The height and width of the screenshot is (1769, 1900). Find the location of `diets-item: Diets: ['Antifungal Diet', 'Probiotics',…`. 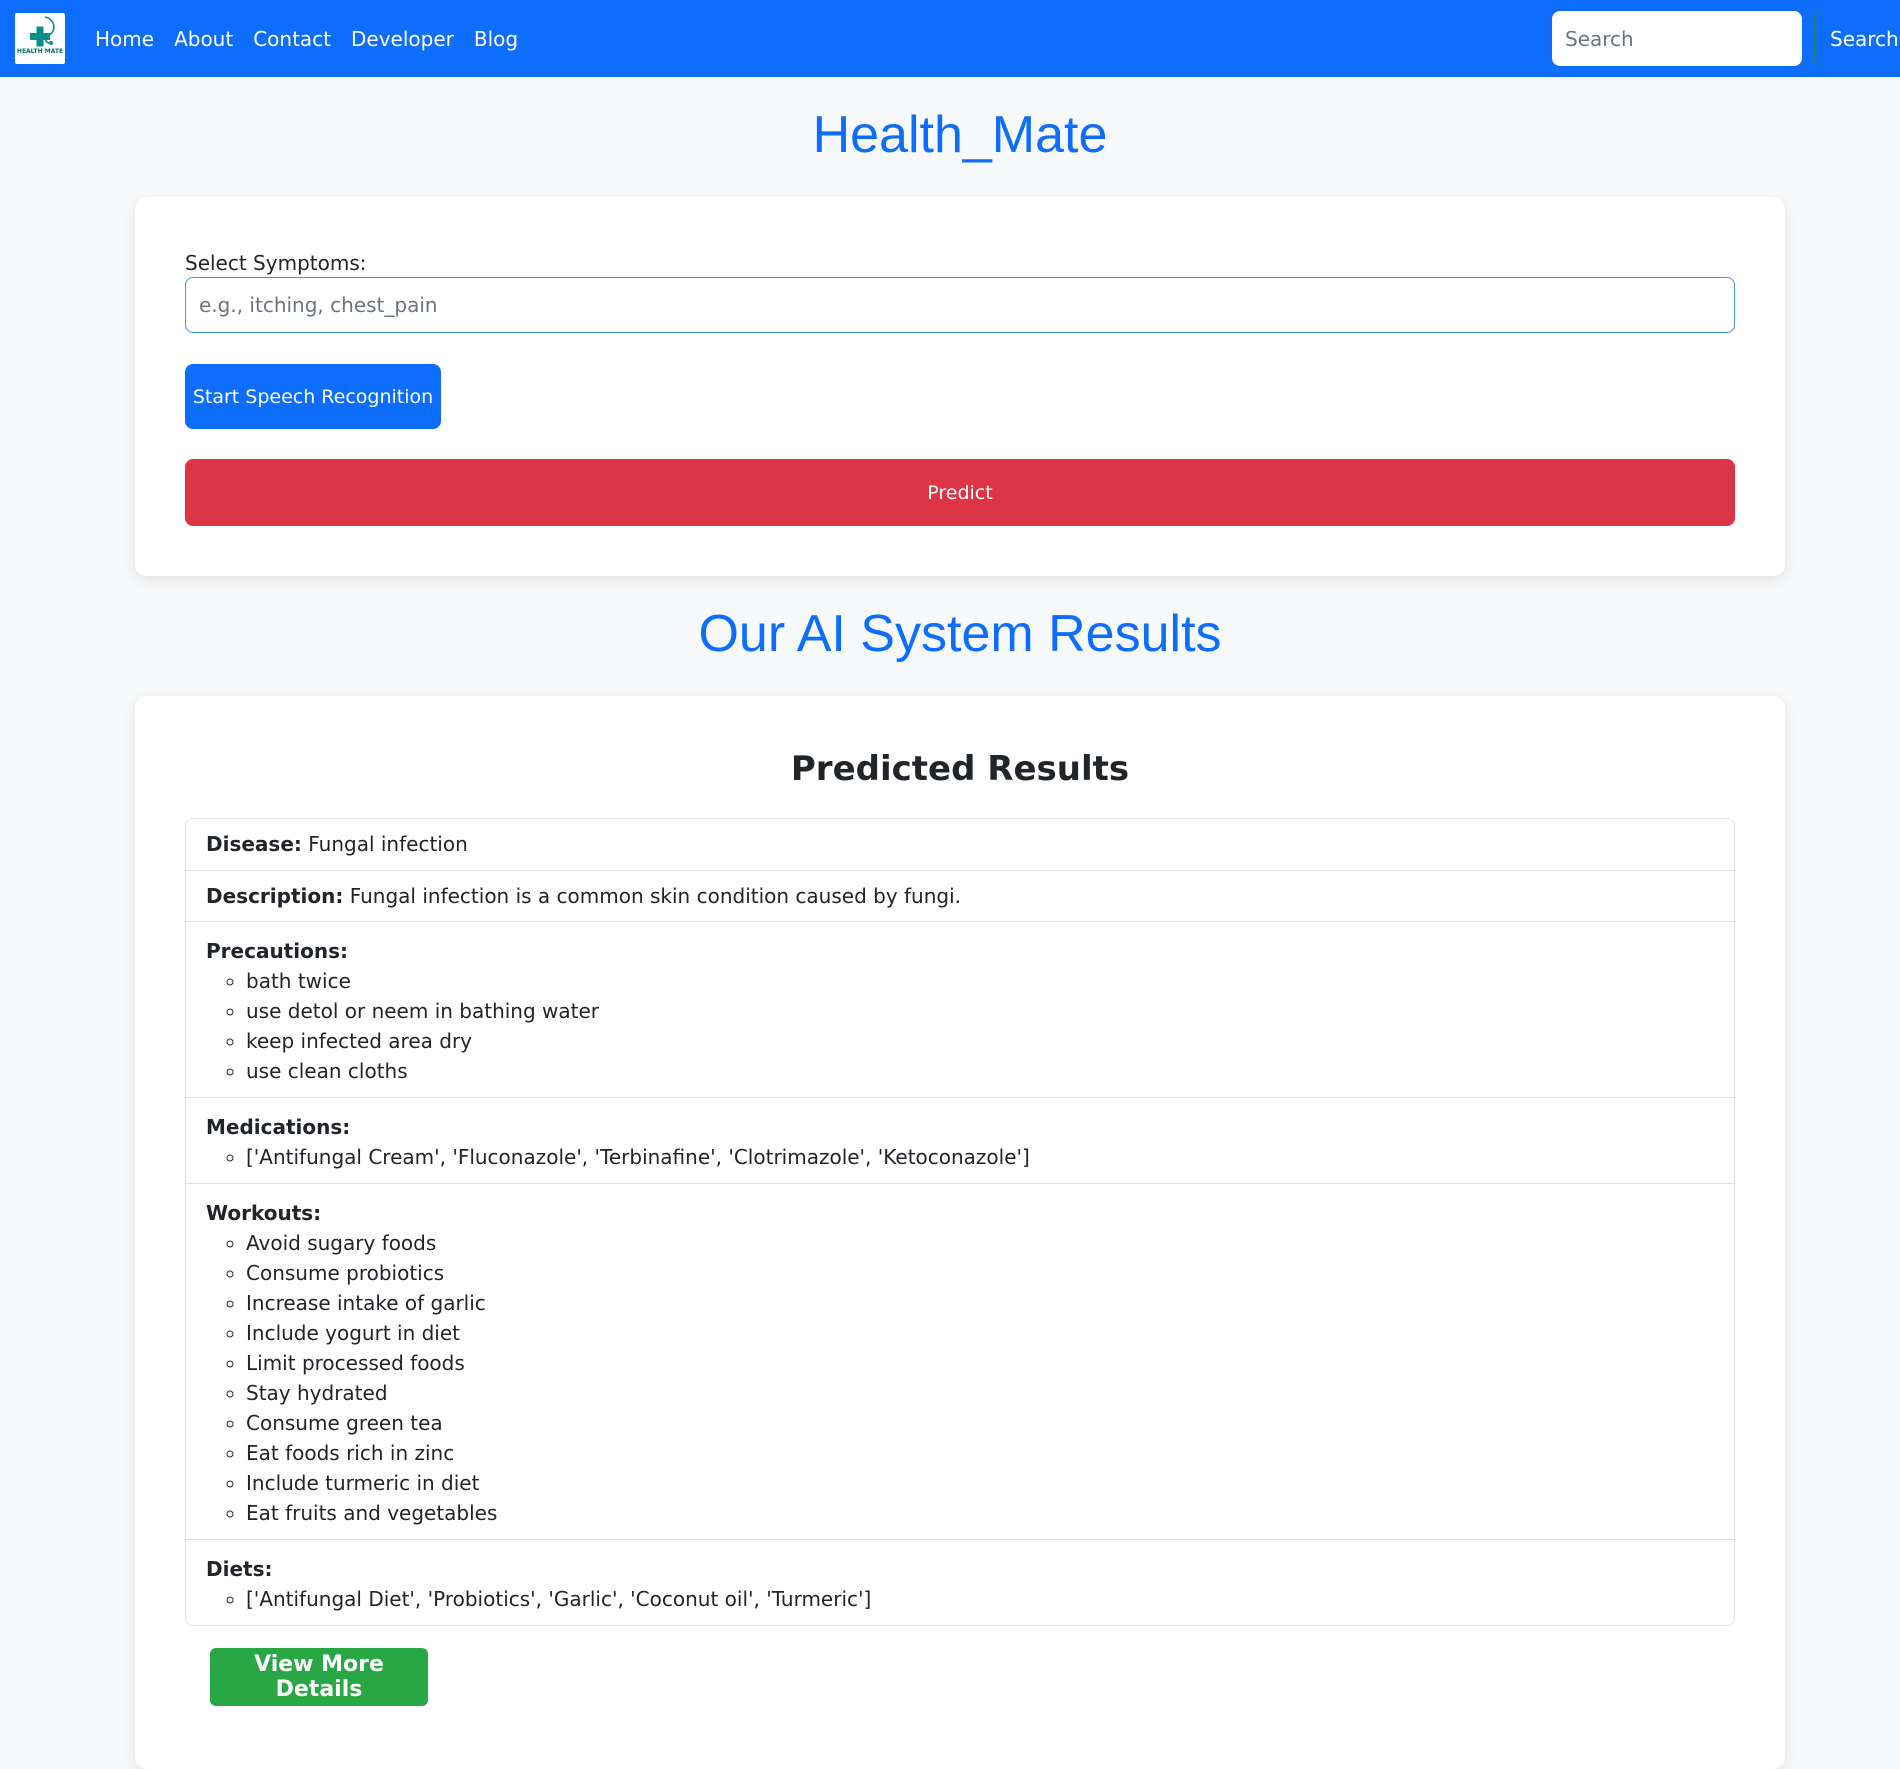

diets-item: Diets: ['Antifungal Diet', 'Probiotics',… is located at coordinates (960, 1582).